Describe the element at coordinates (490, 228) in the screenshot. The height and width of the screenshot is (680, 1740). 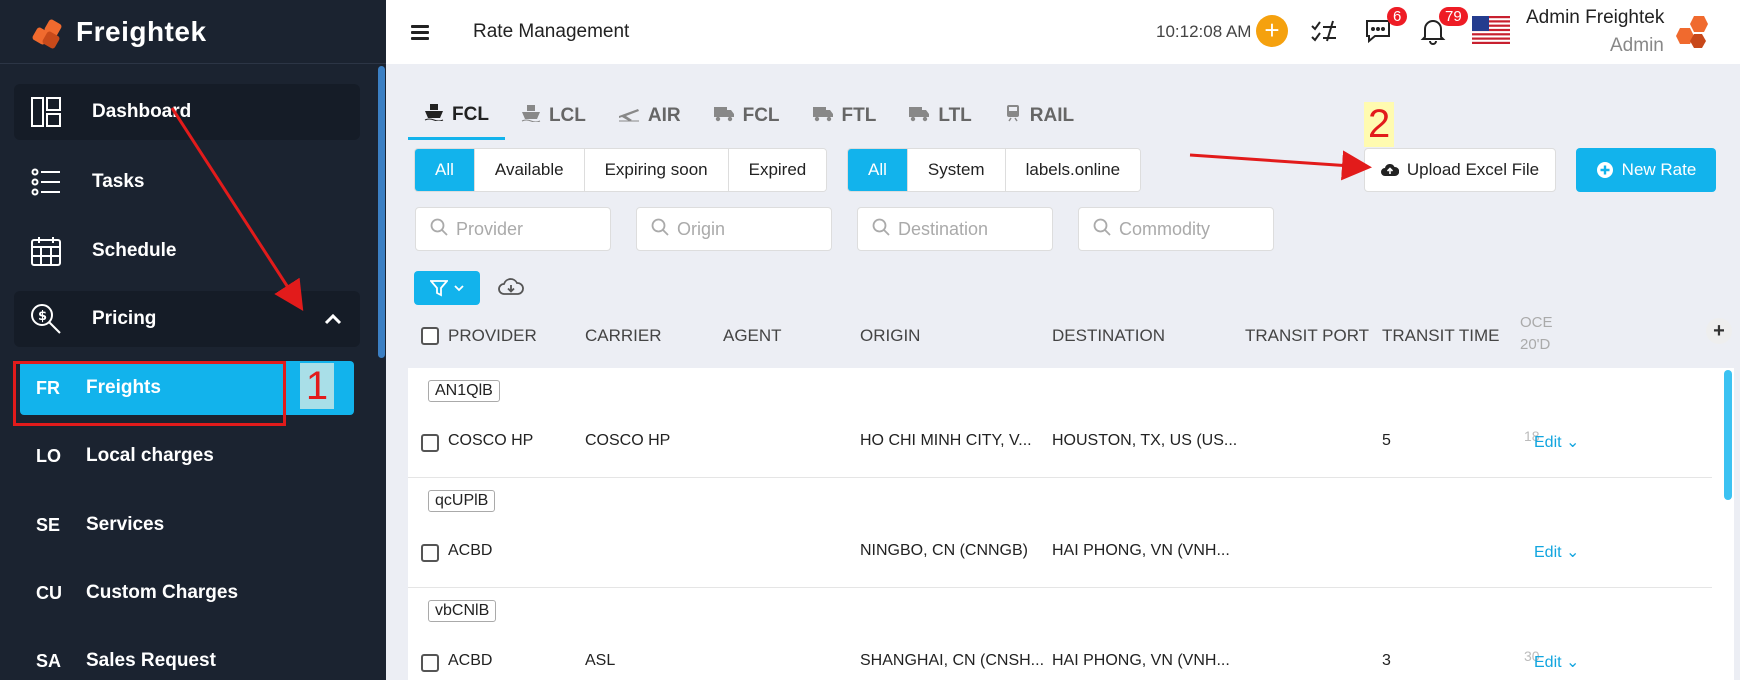
I see `provider-placeholder: Provider` at that location.